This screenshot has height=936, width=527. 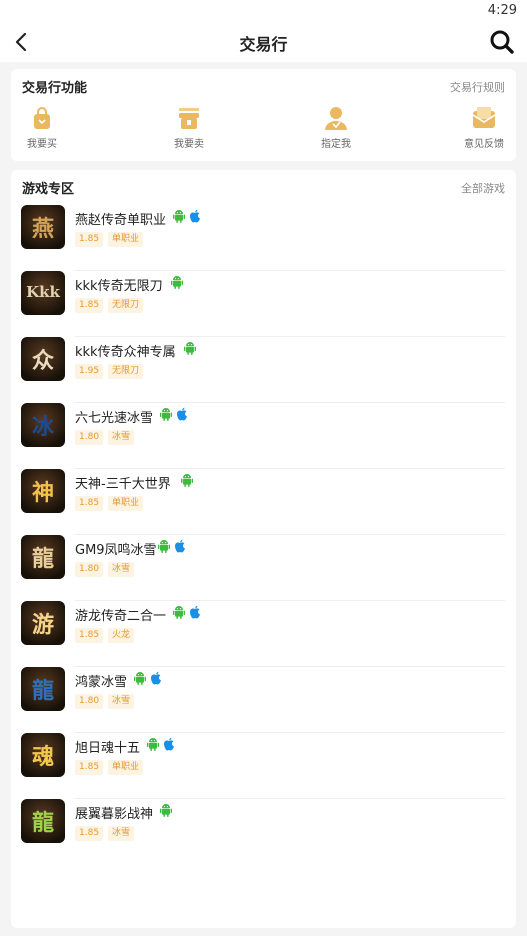 I want to click on game-icon-art: 游, so click(x=42, y=625).